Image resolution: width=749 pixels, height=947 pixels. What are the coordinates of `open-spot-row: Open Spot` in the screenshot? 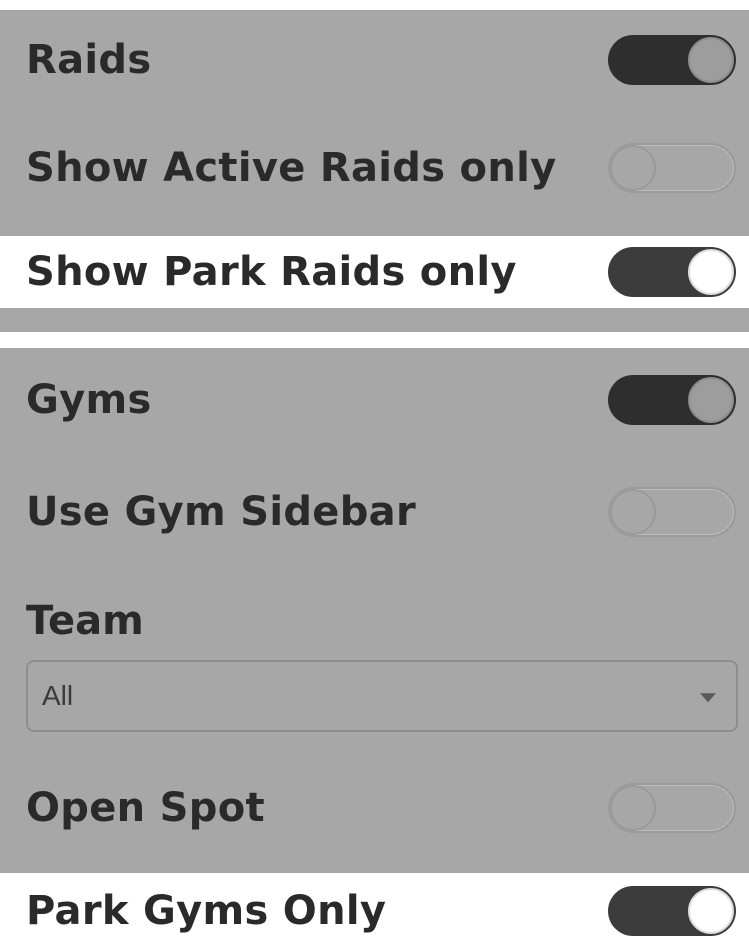 It's located at (374, 808).